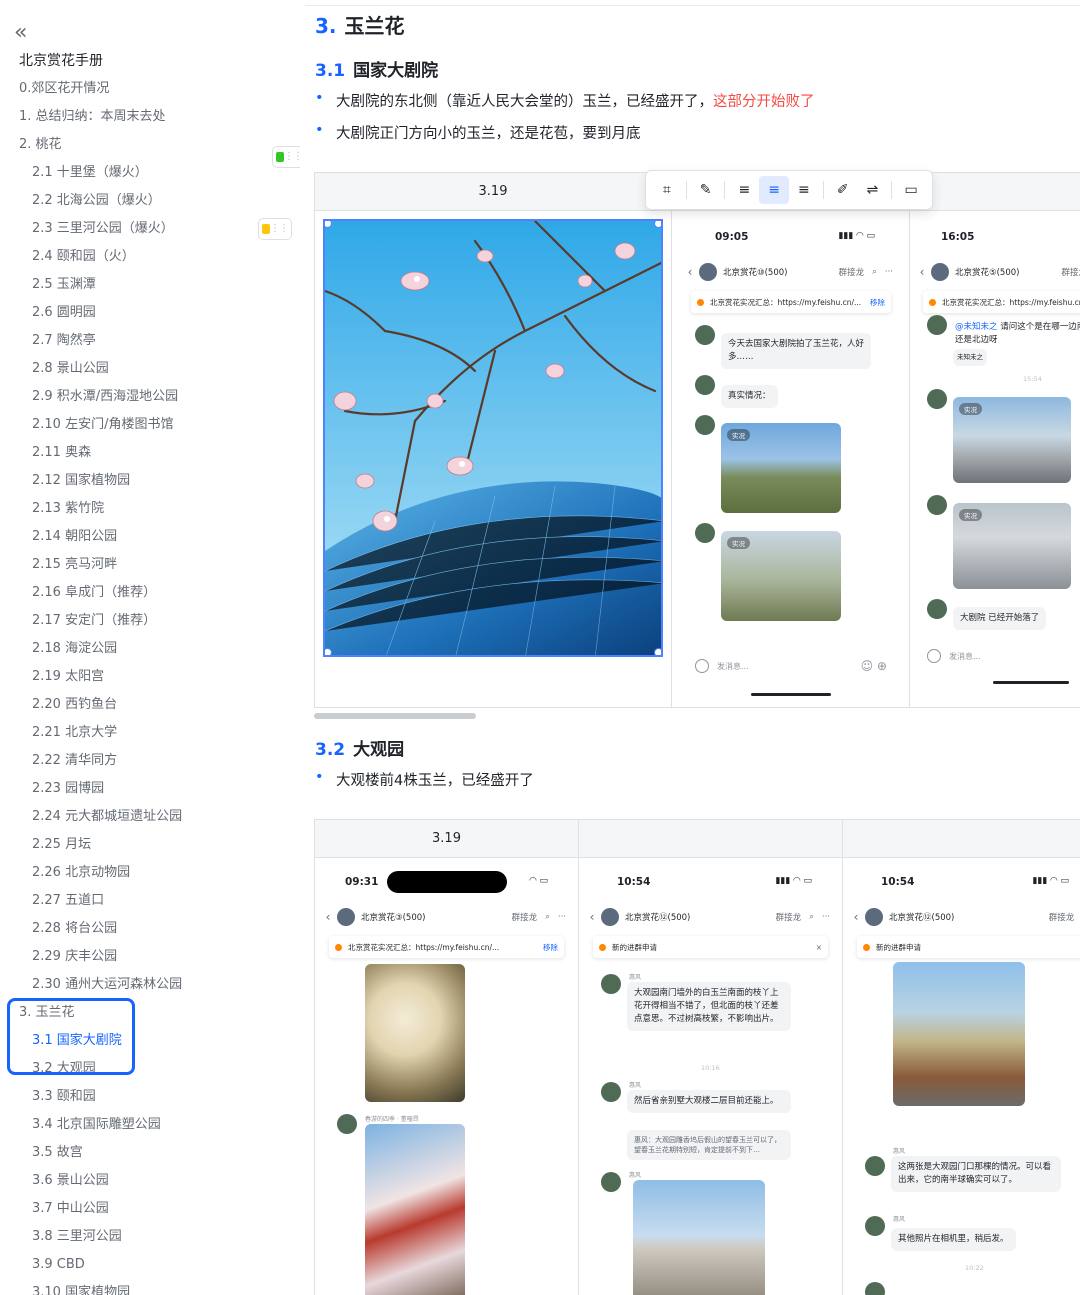 The image size is (1080, 1295). I want to click on toc-item: 2.28 将台公园, so click(150, 929).